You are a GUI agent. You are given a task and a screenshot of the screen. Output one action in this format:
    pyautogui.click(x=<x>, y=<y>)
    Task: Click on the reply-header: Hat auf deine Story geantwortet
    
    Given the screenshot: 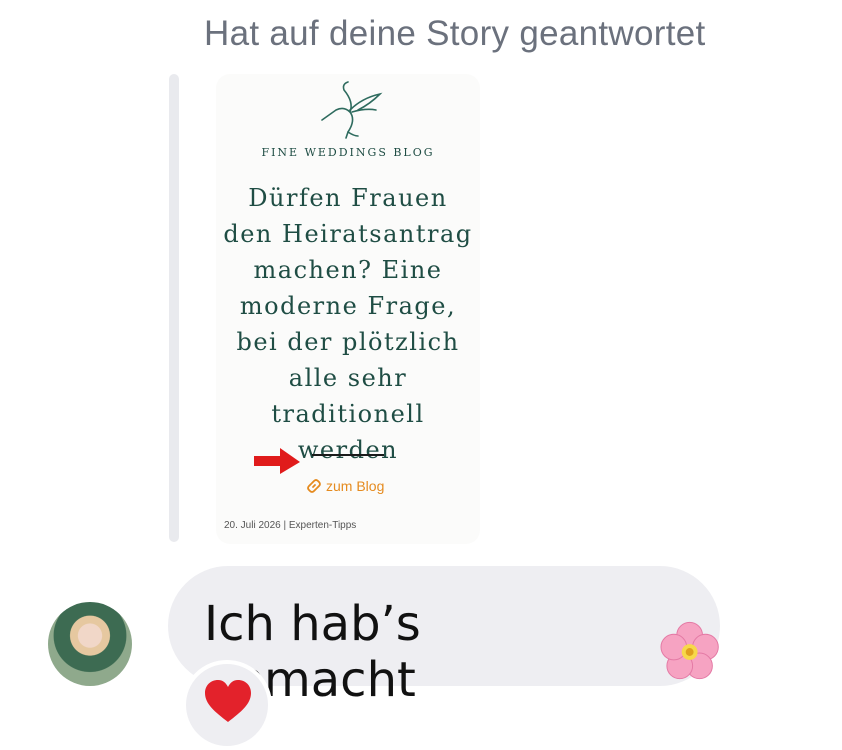 What is the action you would take?
    pyautogui.click(x=455, y=33)
    